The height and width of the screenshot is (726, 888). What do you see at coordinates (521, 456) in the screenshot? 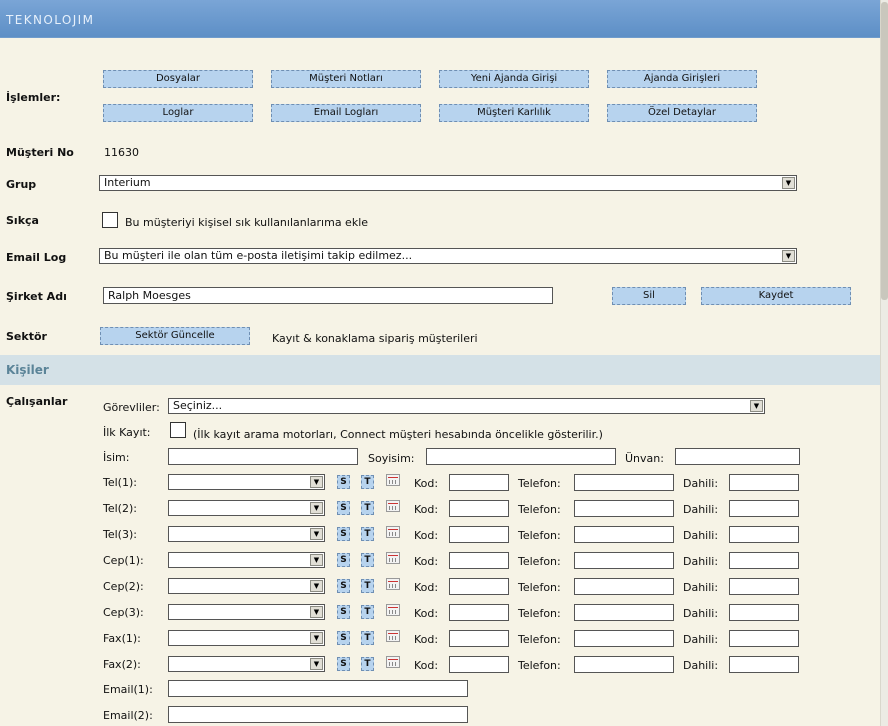
I see `soyisim-input` at bounding box center [521, 456].